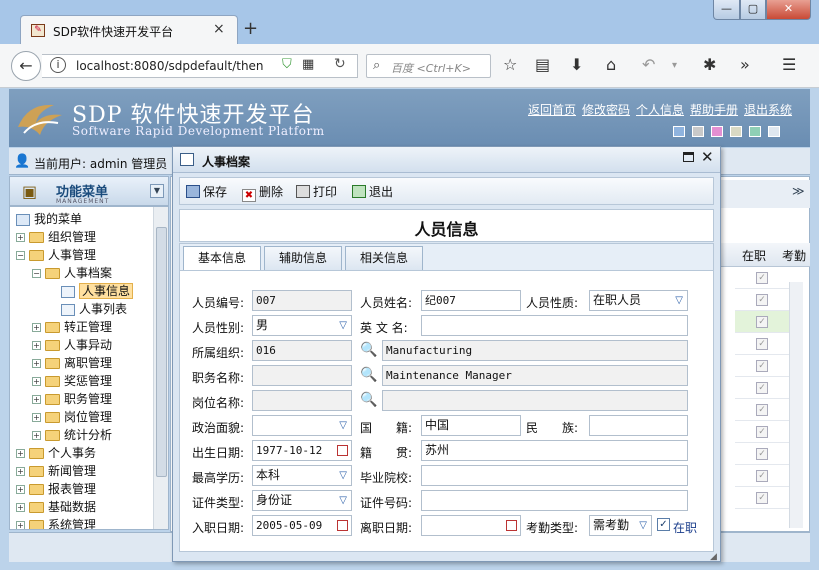  Describe the element at coordinates (688, 157) in the screenshot. I see `dialog-maximize-icon` at that location.